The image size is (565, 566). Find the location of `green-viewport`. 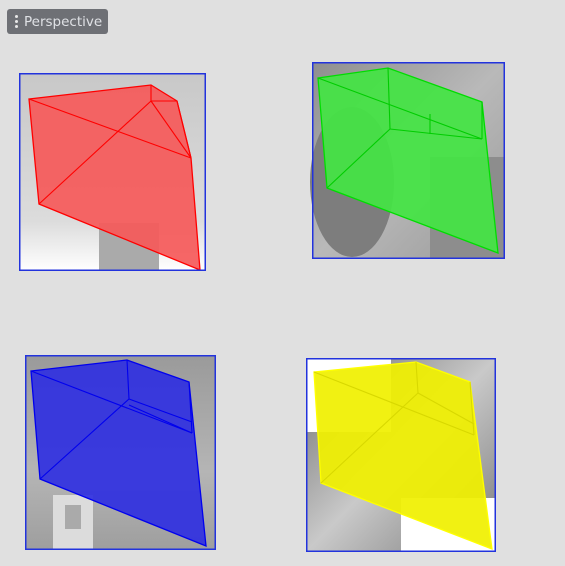

green-viewport is located at coordinates (407, 160).